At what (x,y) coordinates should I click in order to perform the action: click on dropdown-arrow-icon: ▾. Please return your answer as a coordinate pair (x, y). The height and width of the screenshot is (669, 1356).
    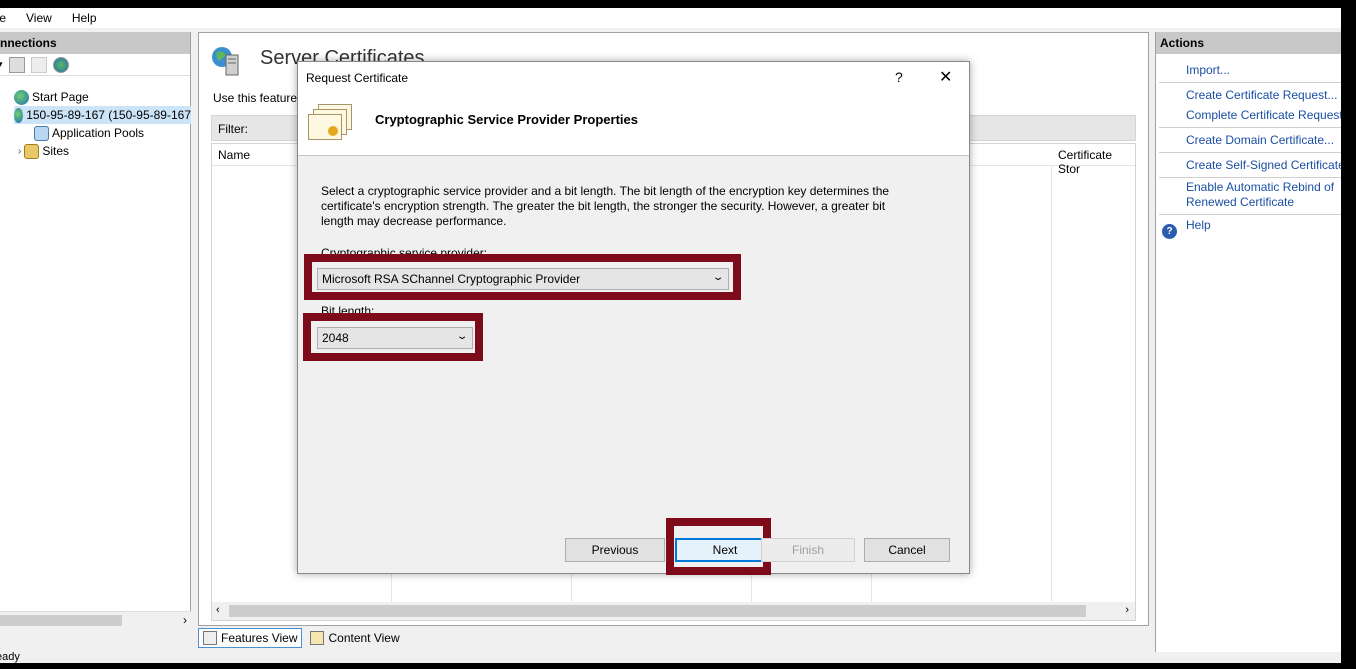
    Looking at the image, I should click on (1, 64).